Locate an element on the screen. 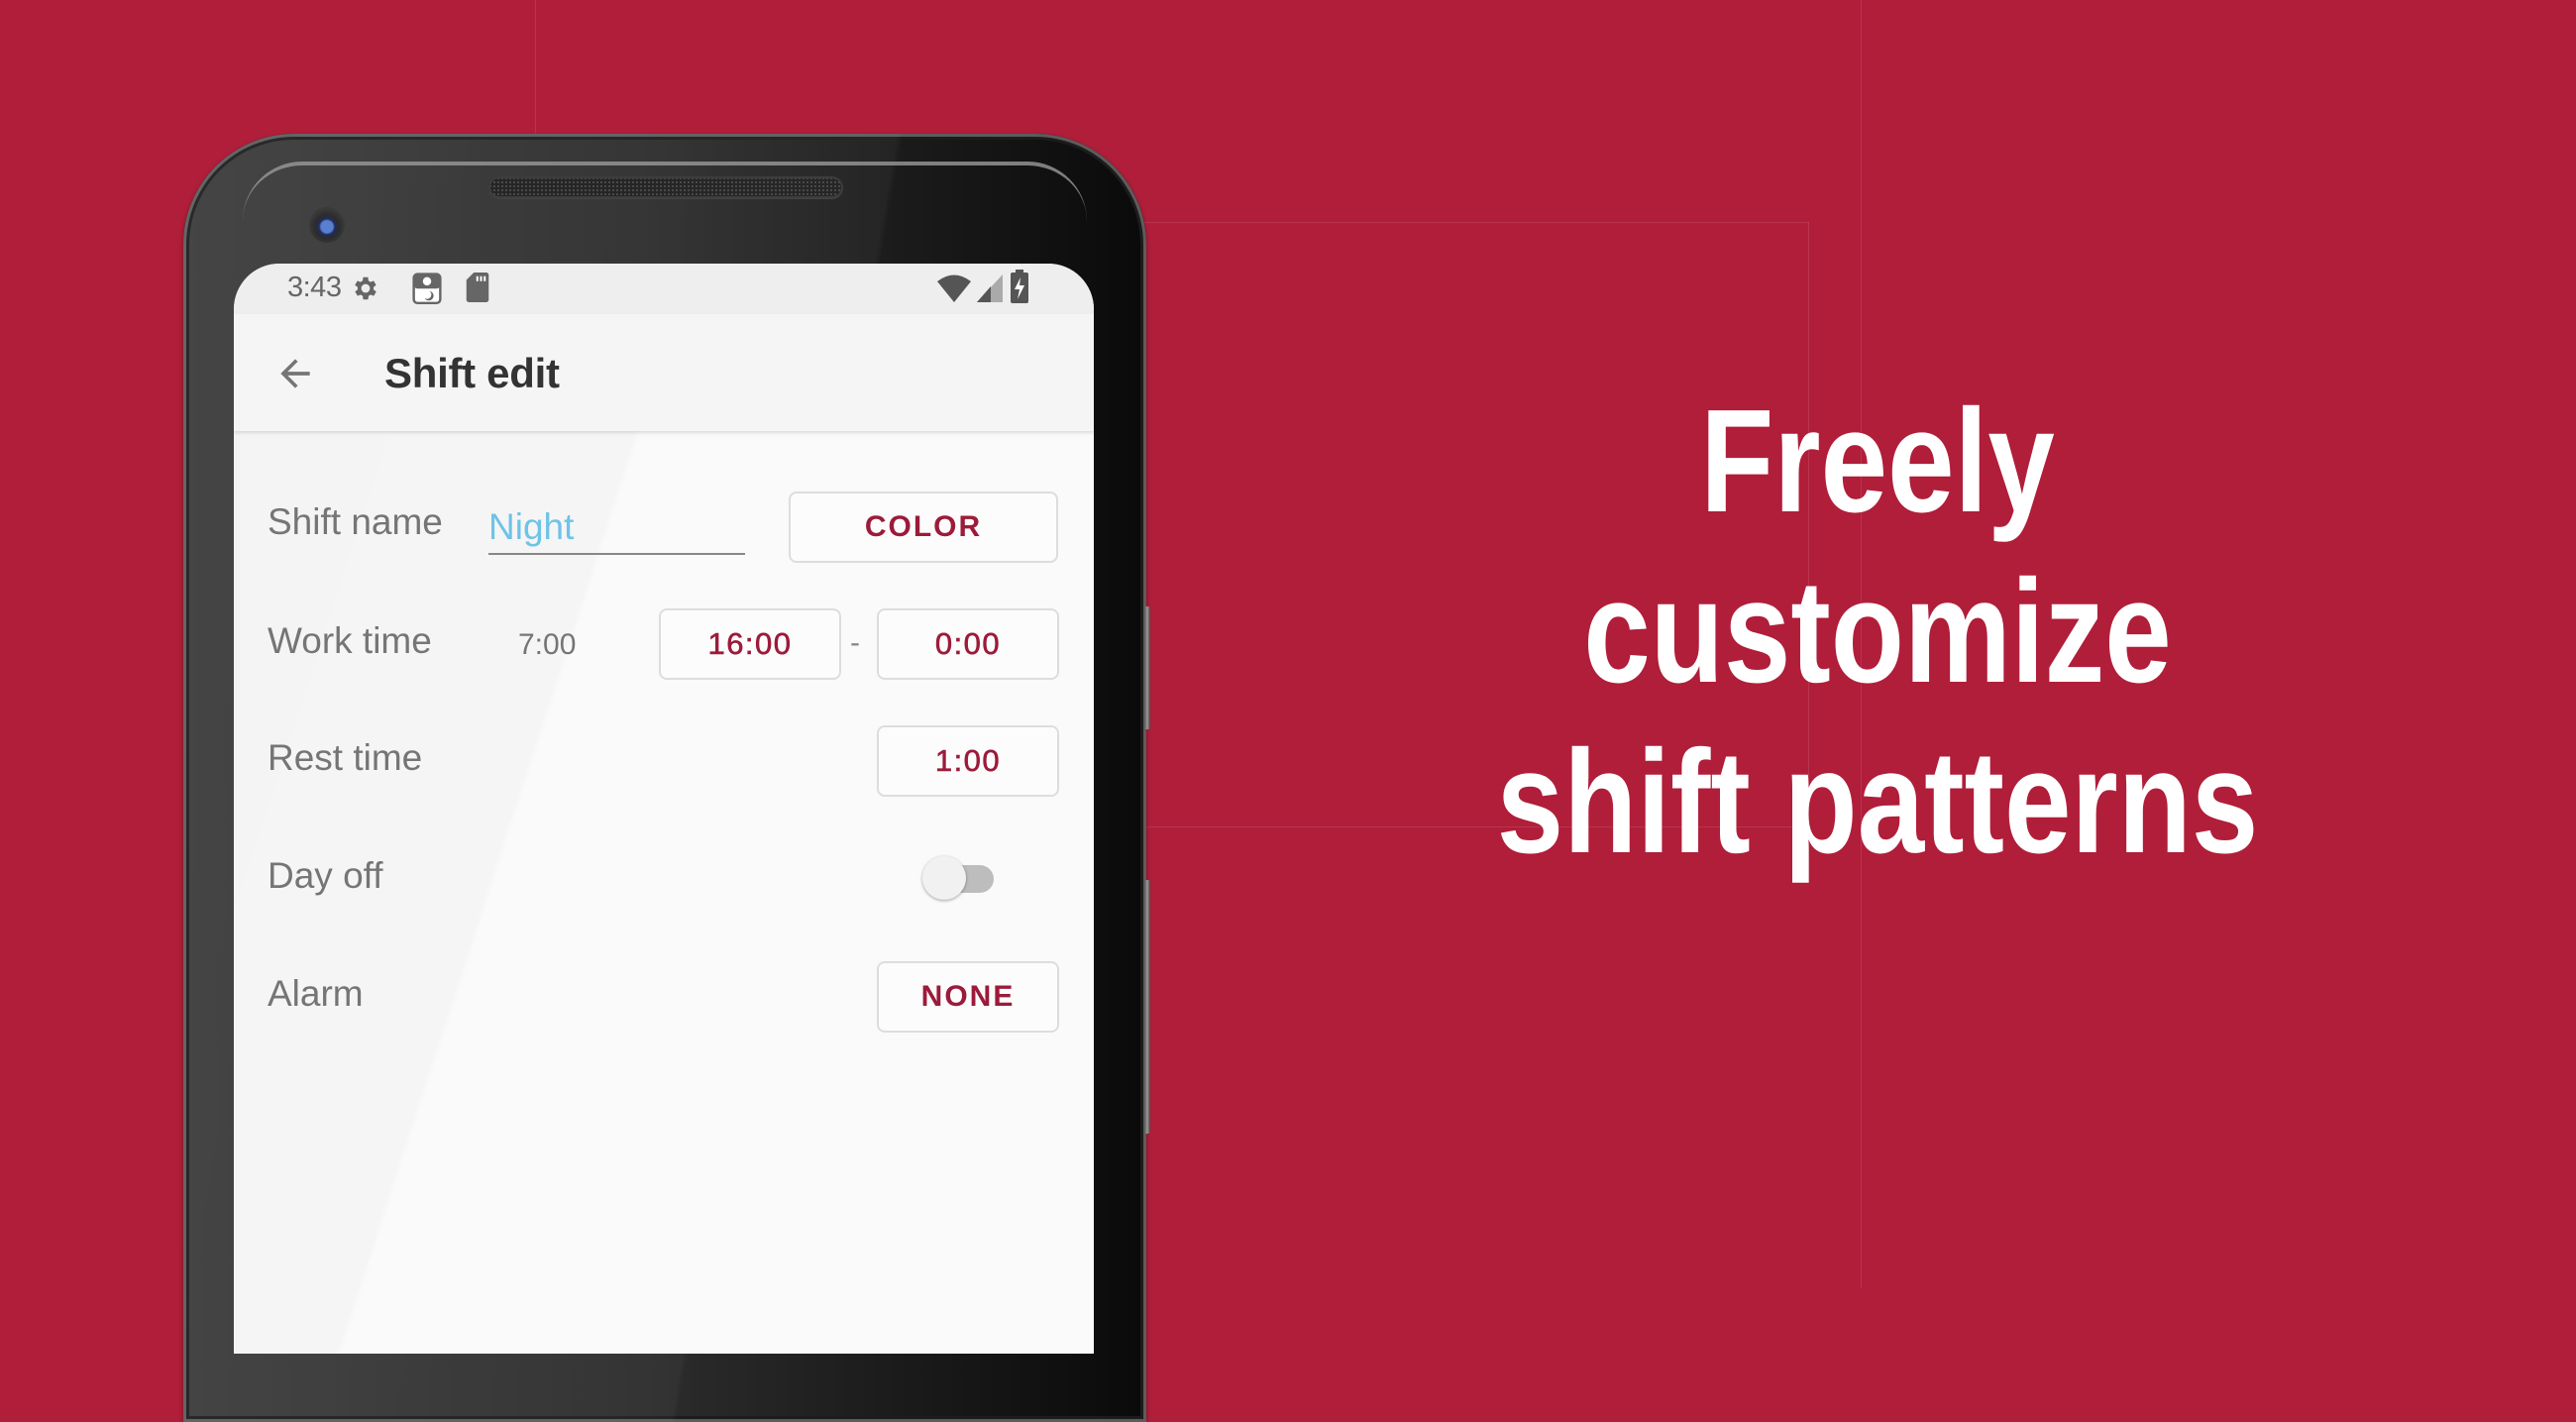  start-time-button: 16:00 is located at coordinates (750, 644).